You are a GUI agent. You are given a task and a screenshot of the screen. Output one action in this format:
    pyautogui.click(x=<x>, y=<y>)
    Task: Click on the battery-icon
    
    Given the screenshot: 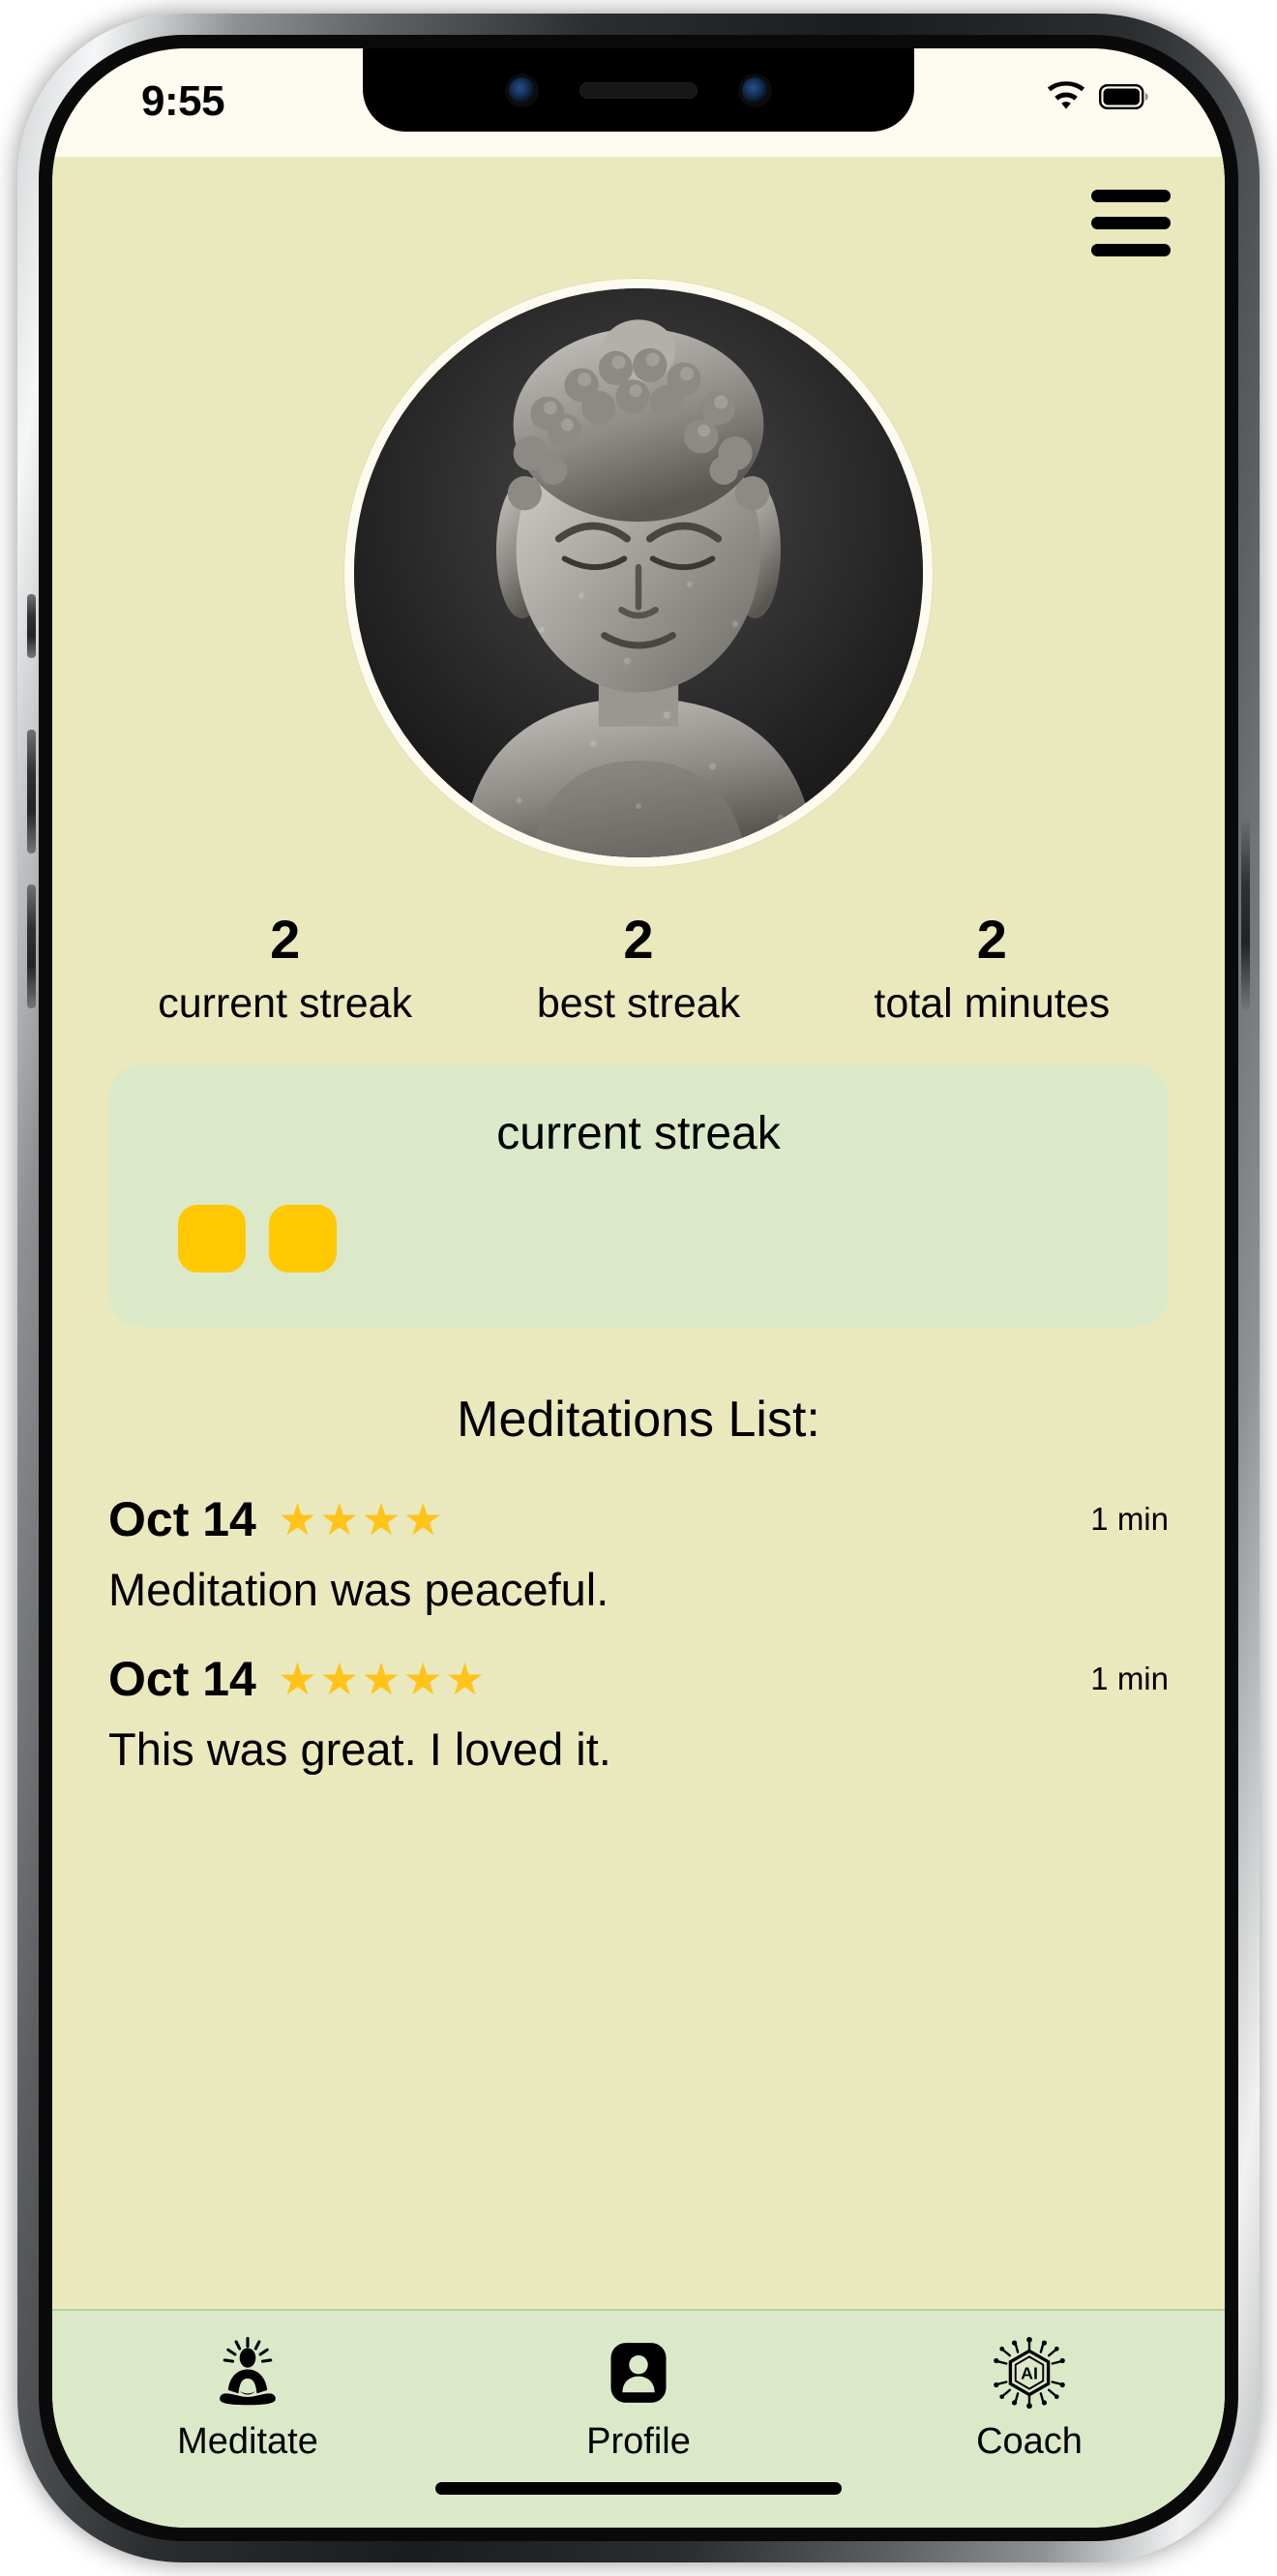 What is the action you would take?
    pyautogui.click(x=1124, y=96)
    